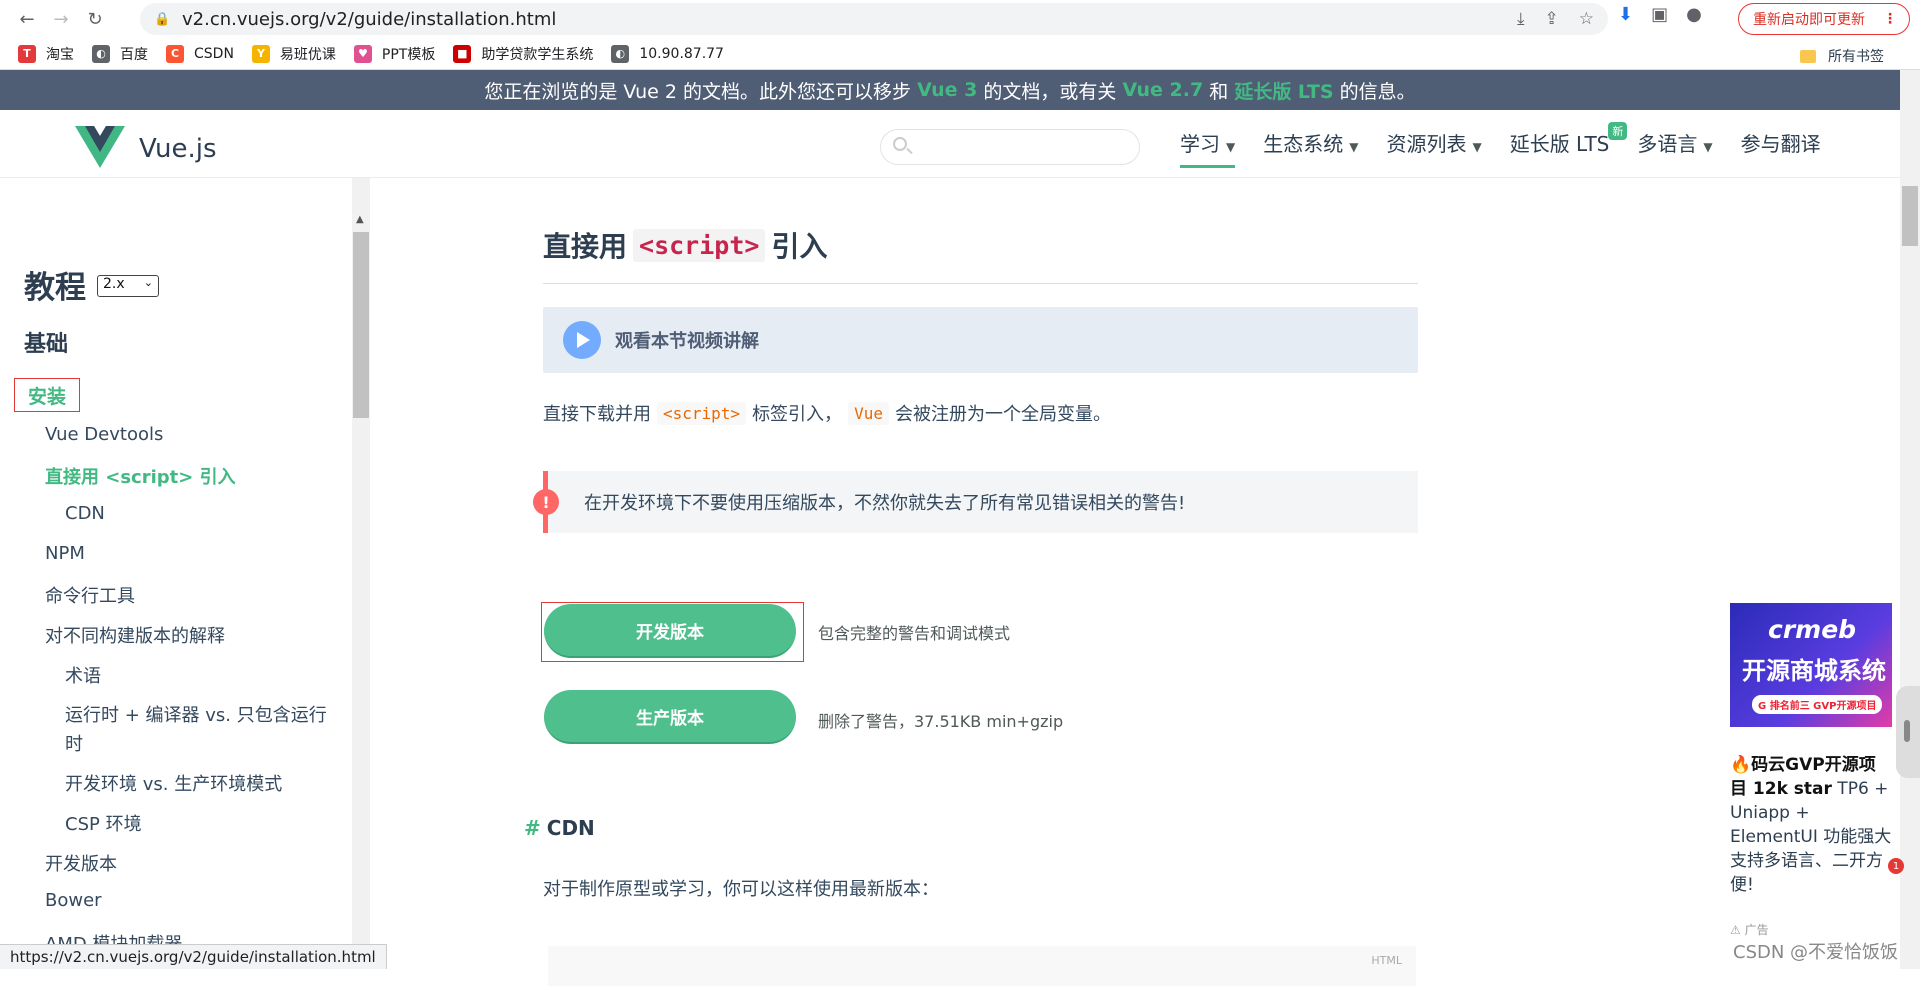 Image resolution: width=1920 pixels, height=986 pixels. What do you see at coordinates (361, 325) in the screenshot?
I see `sidebar-scroll-thumb` at bounding box center [361, 325].